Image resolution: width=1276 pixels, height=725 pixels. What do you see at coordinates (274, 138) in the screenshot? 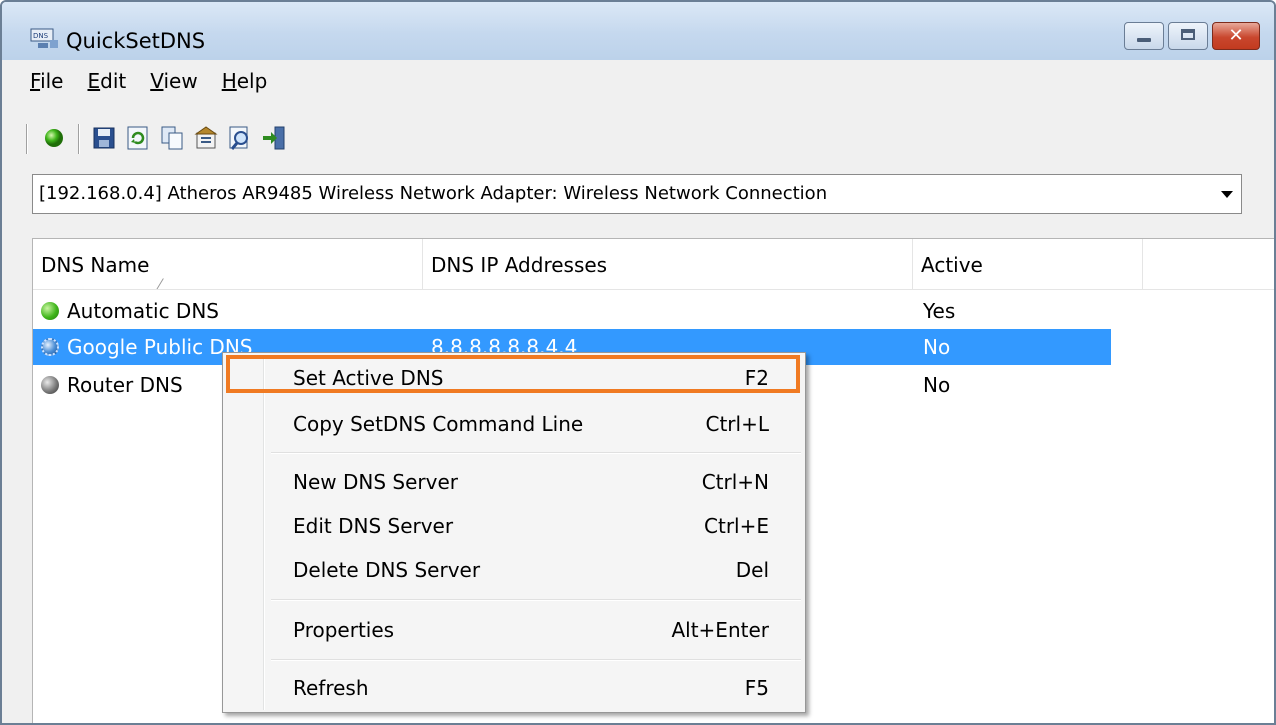
I see `exit-icon` at bounding box center [274, 138].